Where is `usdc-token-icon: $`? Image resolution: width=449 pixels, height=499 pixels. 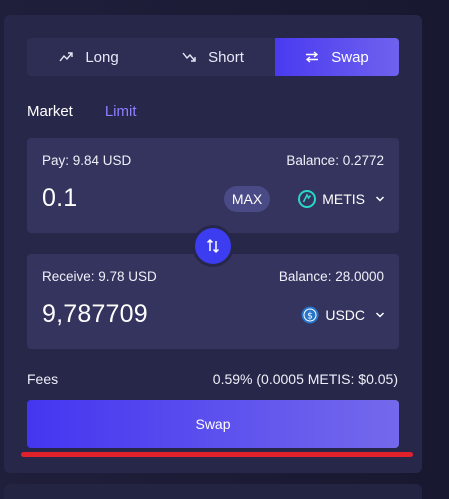
usdc-token-icon: $ is located at coordinates (310, 315).